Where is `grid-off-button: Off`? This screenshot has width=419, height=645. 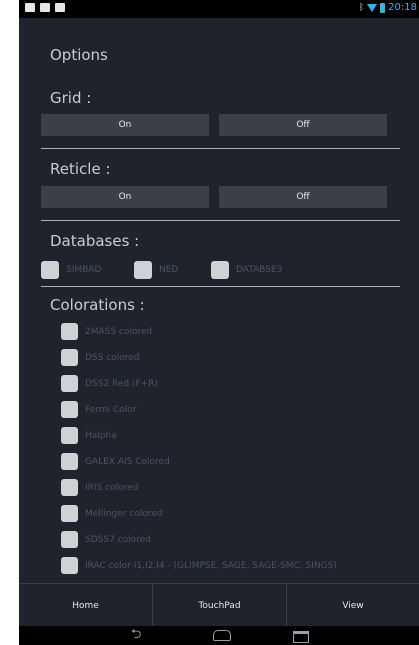 grid-off-button: Off is located at coordinates (303, 125).